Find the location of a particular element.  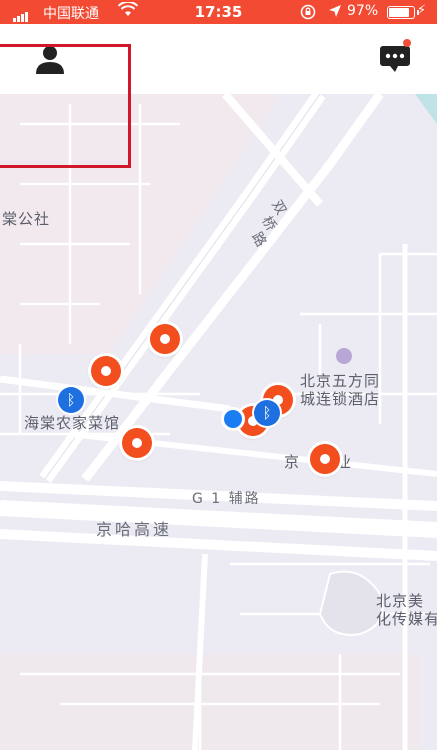

poi-label: 海棠农家菜馆 is located at coordinates (72, 423).